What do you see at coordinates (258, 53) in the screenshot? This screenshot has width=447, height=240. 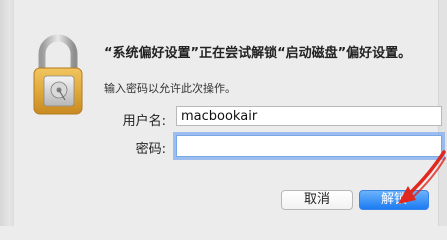 I see `dialog-title: “系统偏好设置”正在尝试解锁“启动磁盘”偏好设置。` at bounding box center [258, 53].